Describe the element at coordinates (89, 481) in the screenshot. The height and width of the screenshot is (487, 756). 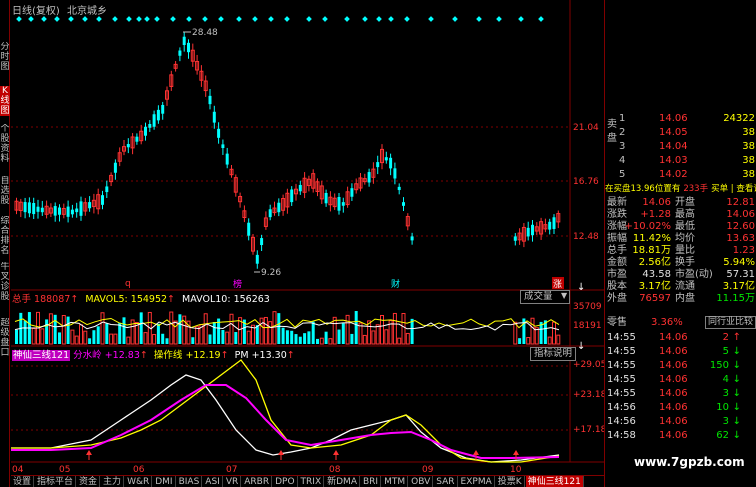
I see `indicator-tab-2: 资金` at that location.